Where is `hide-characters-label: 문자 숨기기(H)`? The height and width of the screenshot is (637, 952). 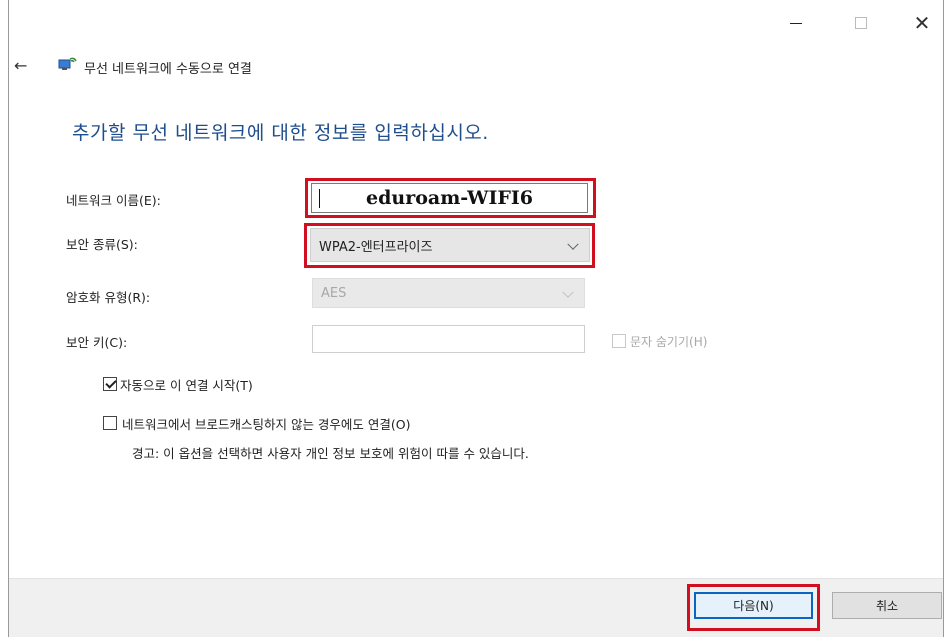 hide-characters-label: 문자 숨기기(H) is located at coordinates (669, 342).